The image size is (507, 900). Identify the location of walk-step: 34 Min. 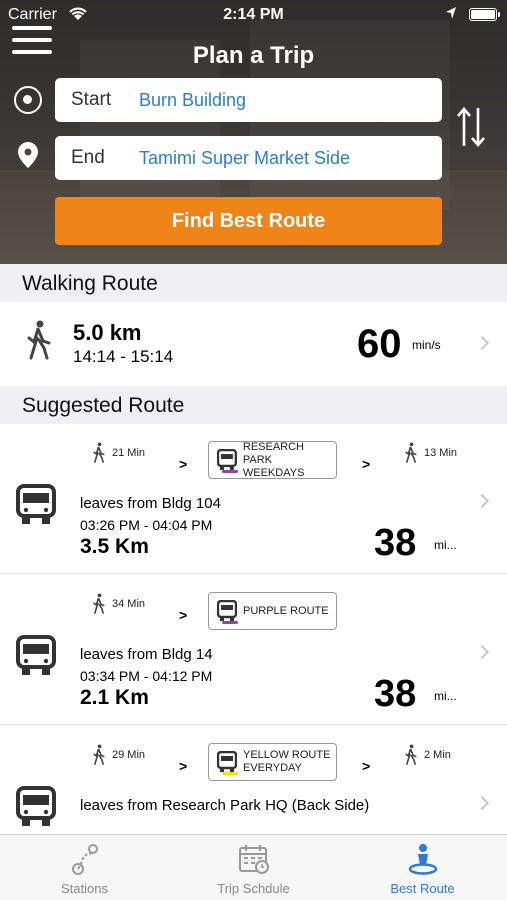
(118, 604).